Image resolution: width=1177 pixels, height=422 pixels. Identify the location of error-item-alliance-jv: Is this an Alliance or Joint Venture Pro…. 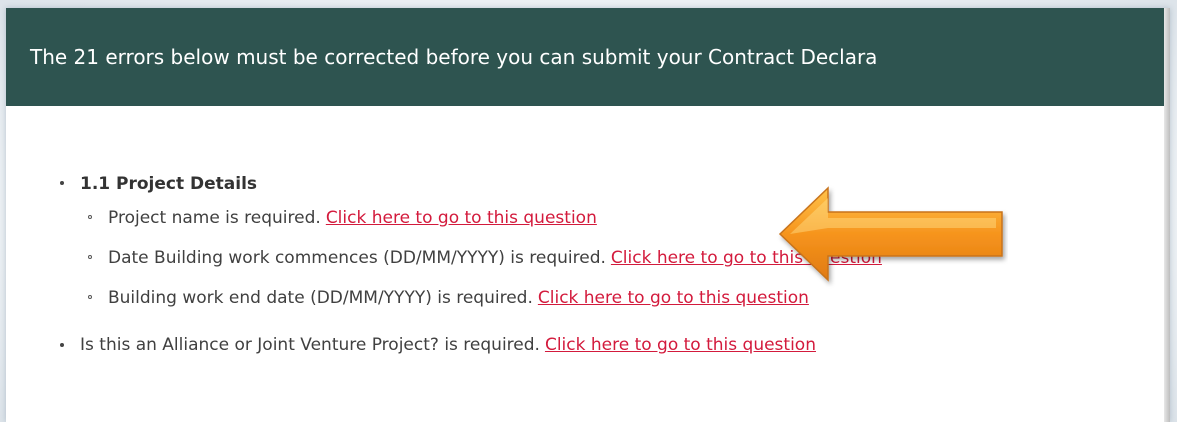
(467, 345).